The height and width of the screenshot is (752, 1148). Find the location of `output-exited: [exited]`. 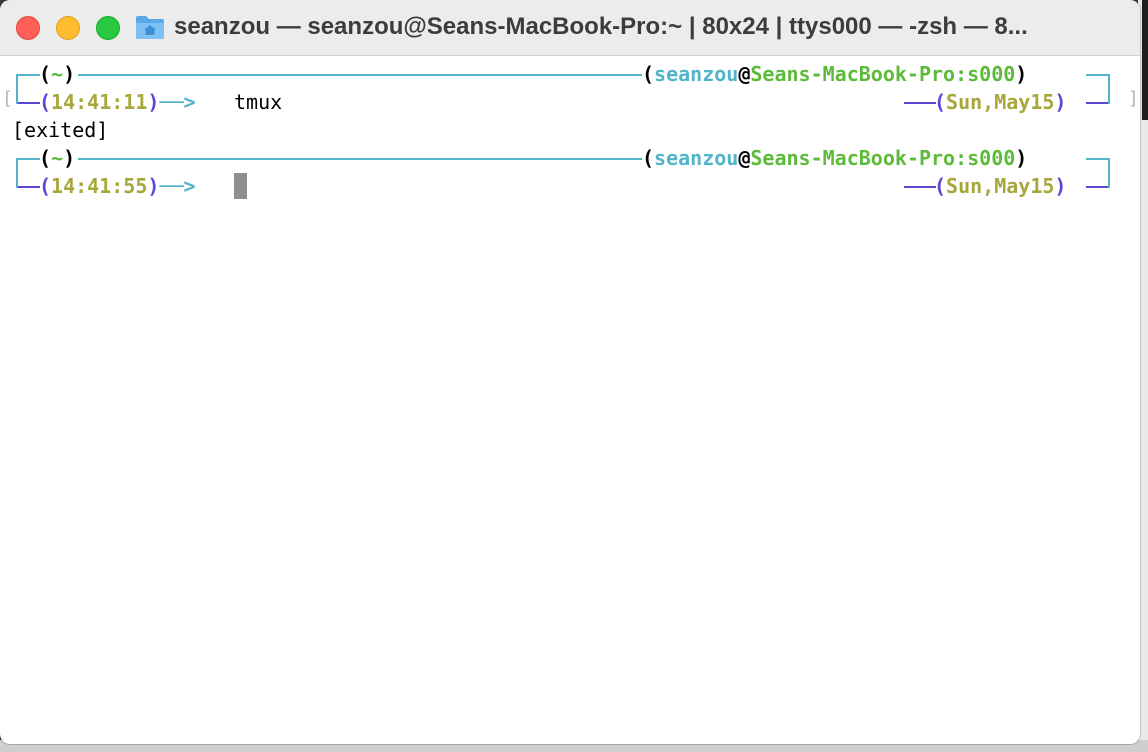

output-exited: [exited] is located at coordinates (60, 130).